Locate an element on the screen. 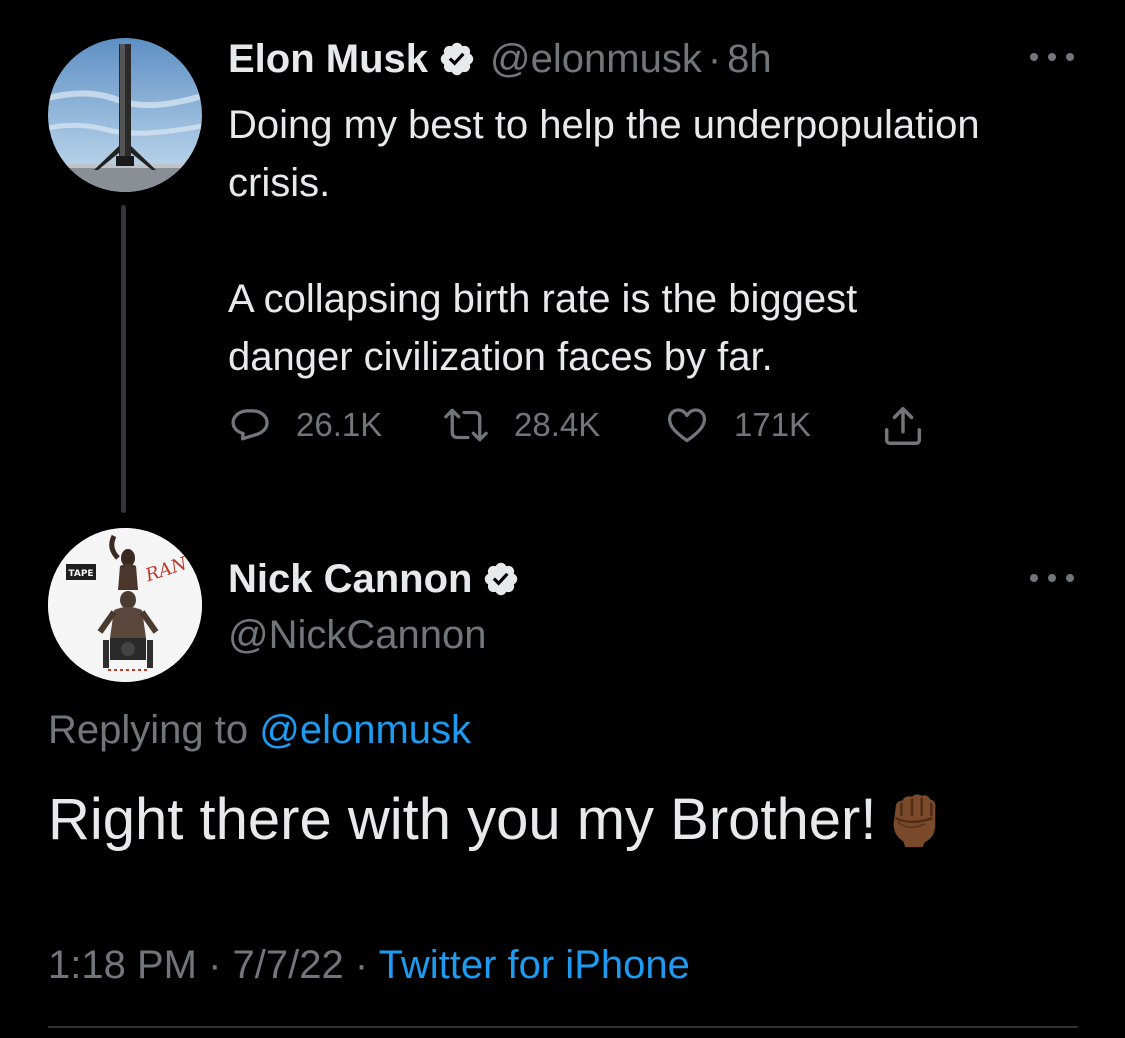  share-icon is located at coordinates (903, 426).